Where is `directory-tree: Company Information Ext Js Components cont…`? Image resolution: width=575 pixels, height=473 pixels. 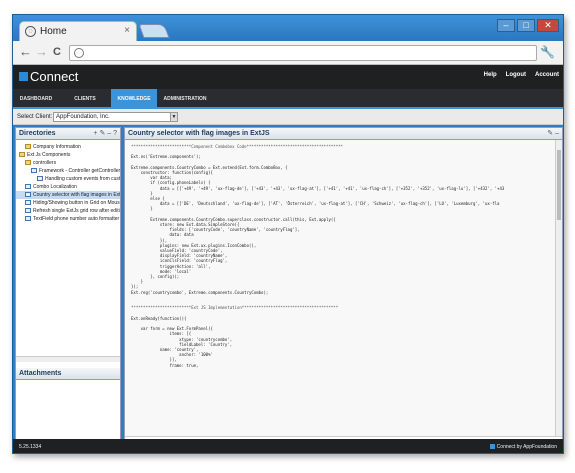 directory-tree: Company Information Ext Js Components cont… is located at coordinates (68, 181).